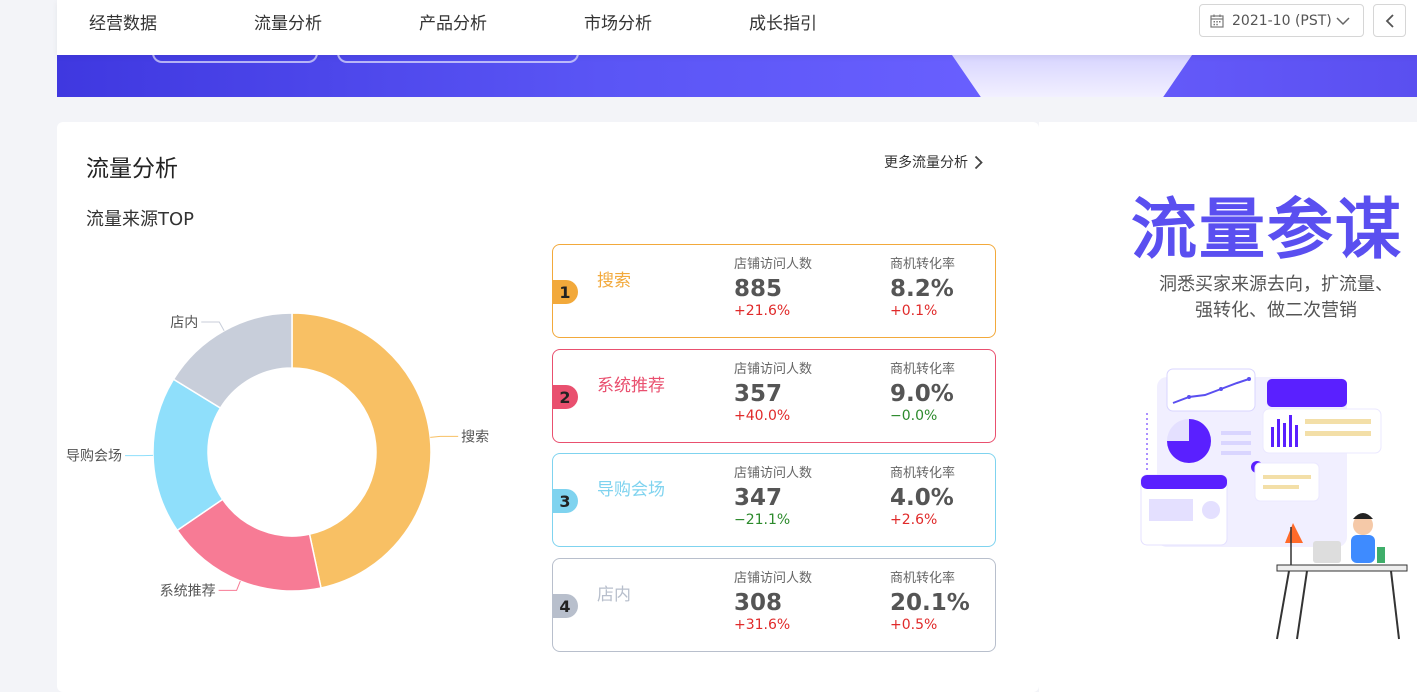 Image resolution: width=1417 pixels, height=692 pixels. I want to click on chevron-right-icon, so click(978, 162).